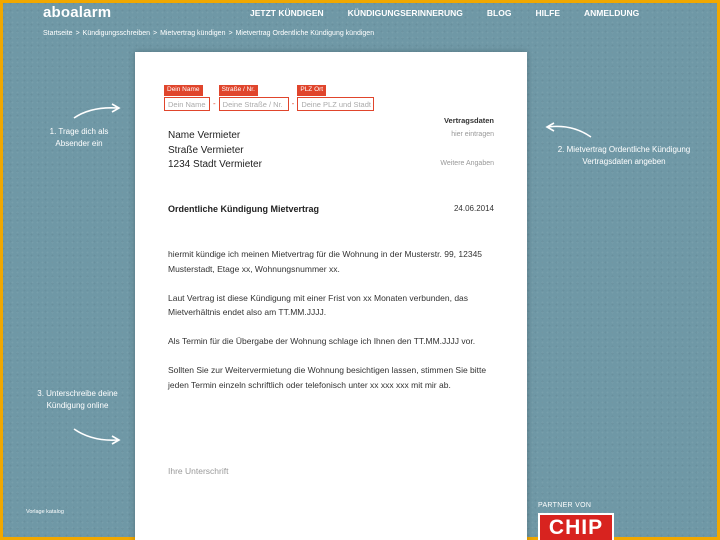  Describe the element at coordinates (405, 13) in the screenshot. I see `nav-kuendigungserinnerung: KÜNDIGUNGSERINNERUNG` at that location.